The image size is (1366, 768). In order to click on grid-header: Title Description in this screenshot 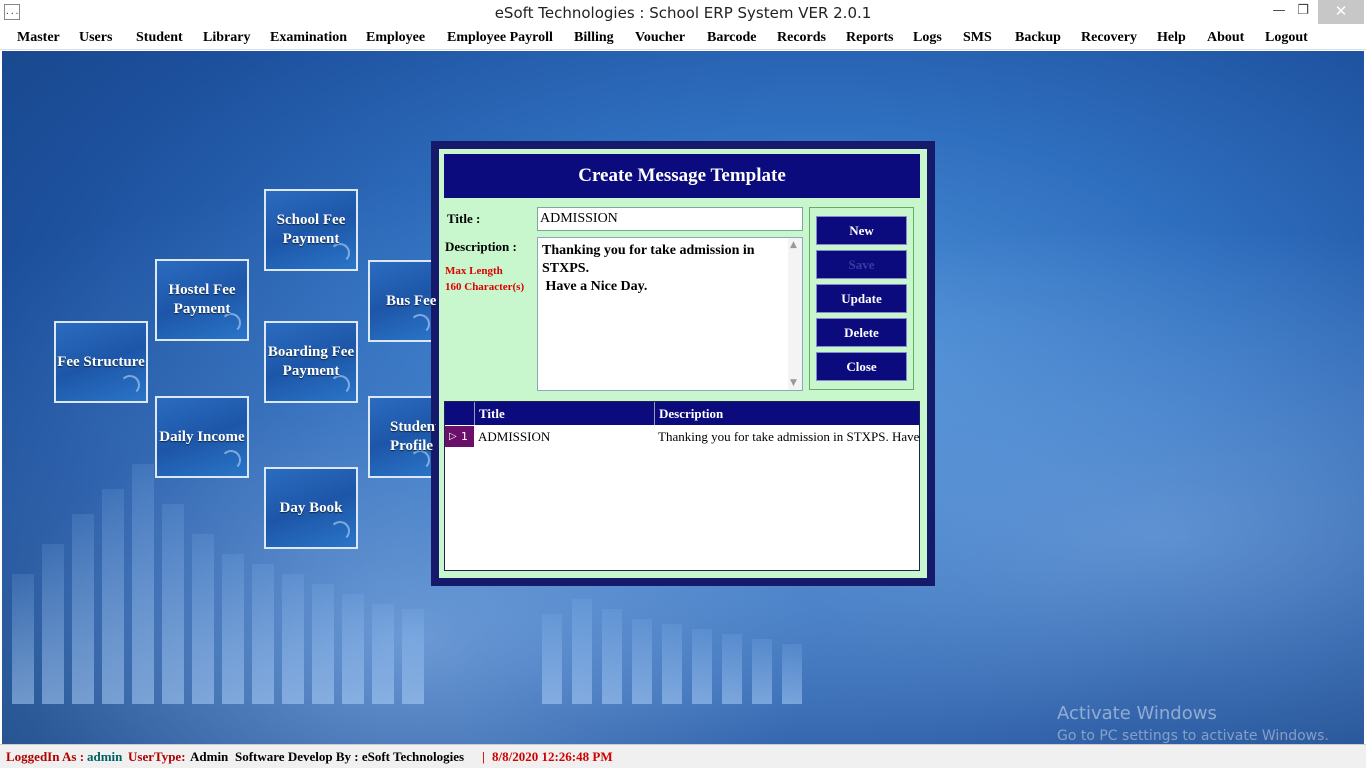, I will do `click(682, 413)`.